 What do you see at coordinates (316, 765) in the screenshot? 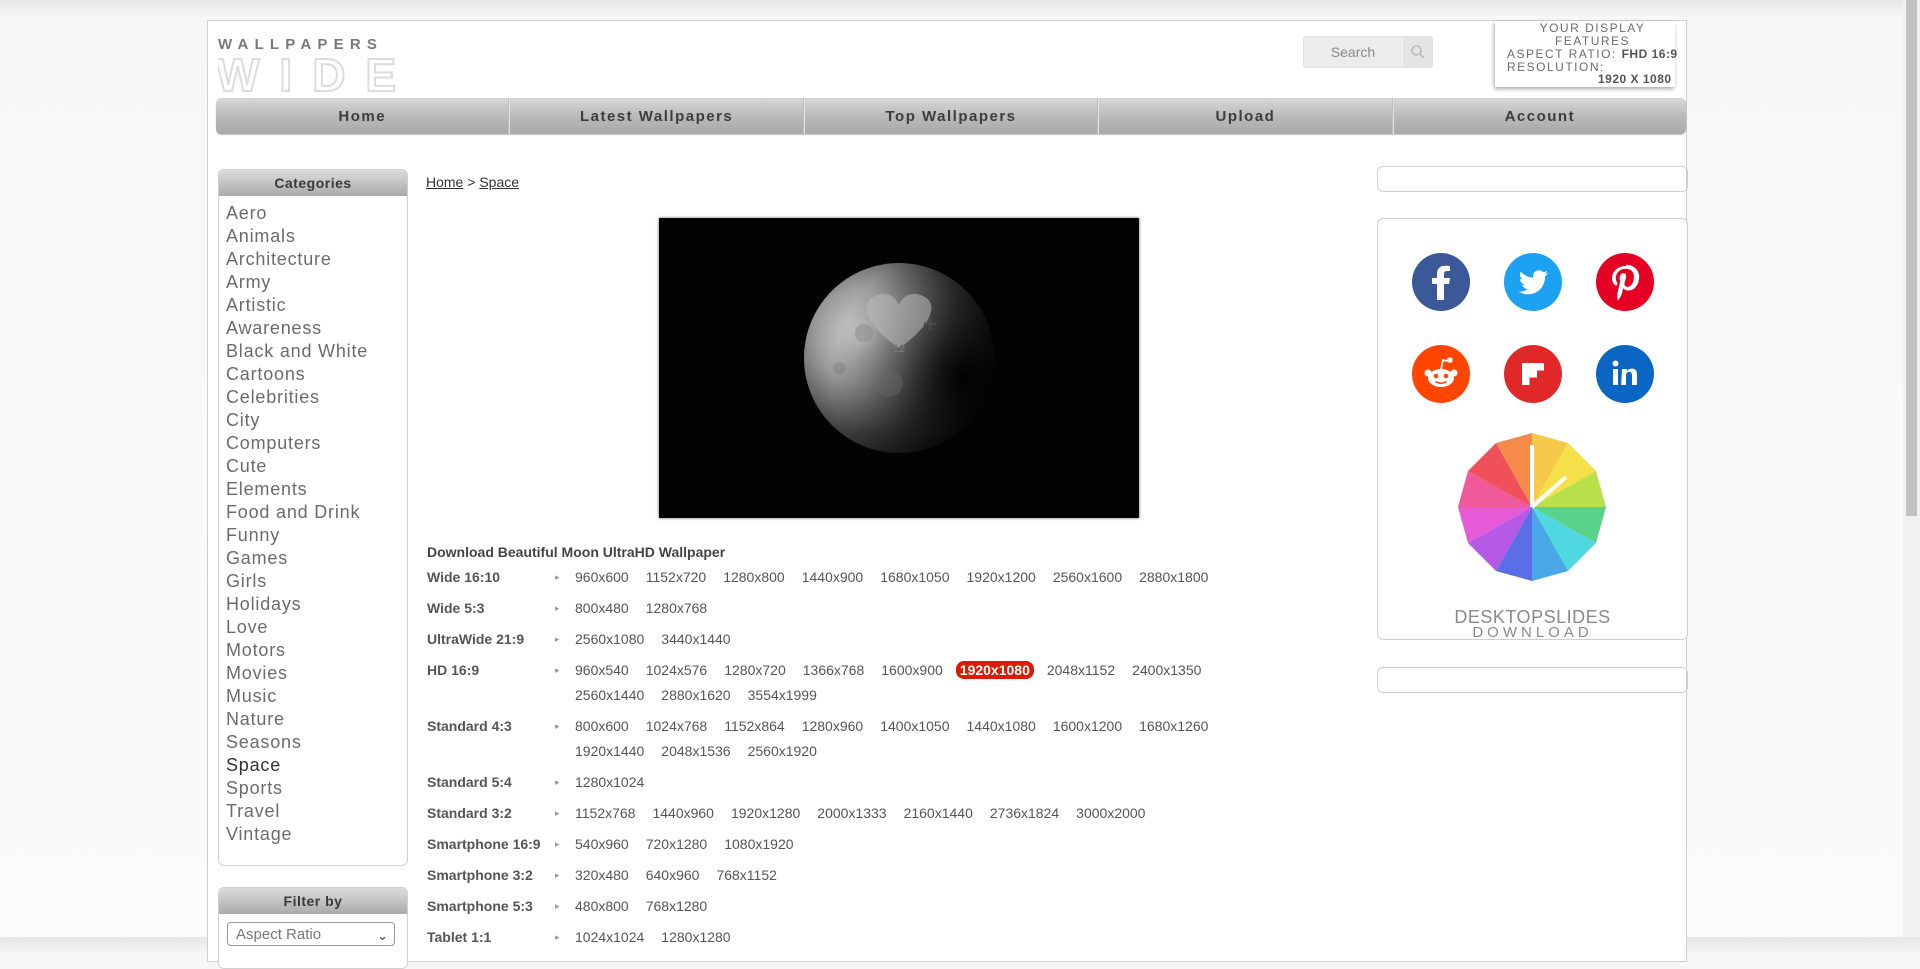
I see `category-space: Space` at bounding box center [316, 765].